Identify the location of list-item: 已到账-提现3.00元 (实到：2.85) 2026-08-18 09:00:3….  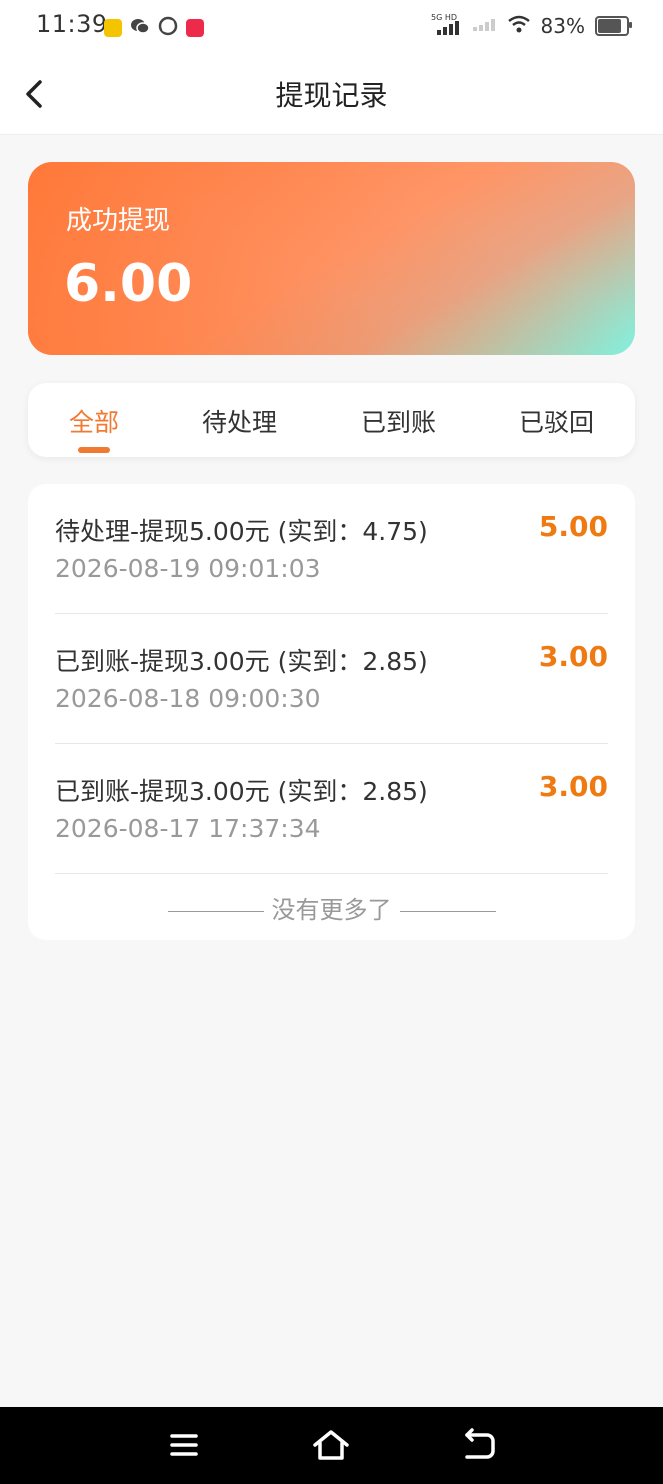
(331, 679).